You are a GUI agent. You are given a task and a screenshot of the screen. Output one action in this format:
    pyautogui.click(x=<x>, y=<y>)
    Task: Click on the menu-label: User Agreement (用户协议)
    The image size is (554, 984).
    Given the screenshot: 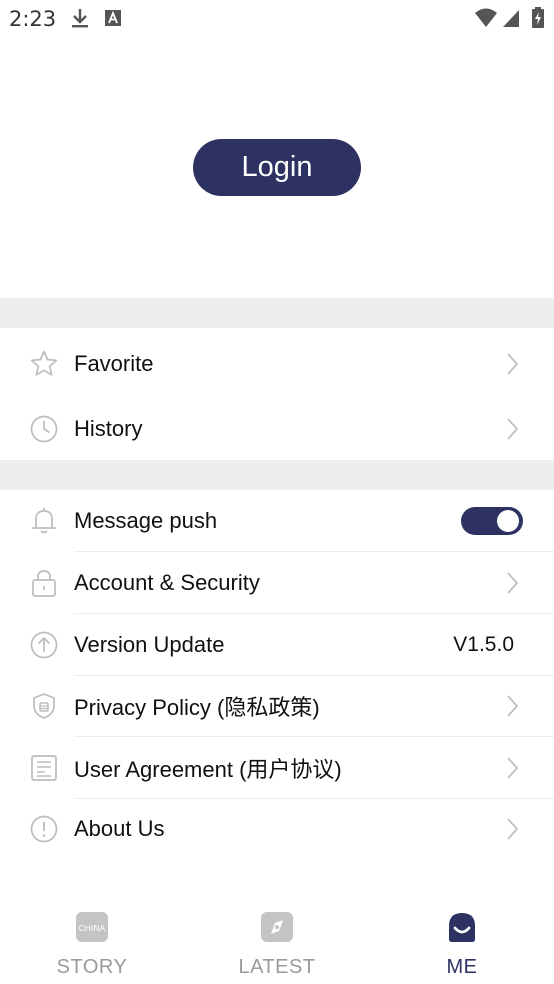 What is the action you would take?
    pyautogui.click(x=208, y=769)
    